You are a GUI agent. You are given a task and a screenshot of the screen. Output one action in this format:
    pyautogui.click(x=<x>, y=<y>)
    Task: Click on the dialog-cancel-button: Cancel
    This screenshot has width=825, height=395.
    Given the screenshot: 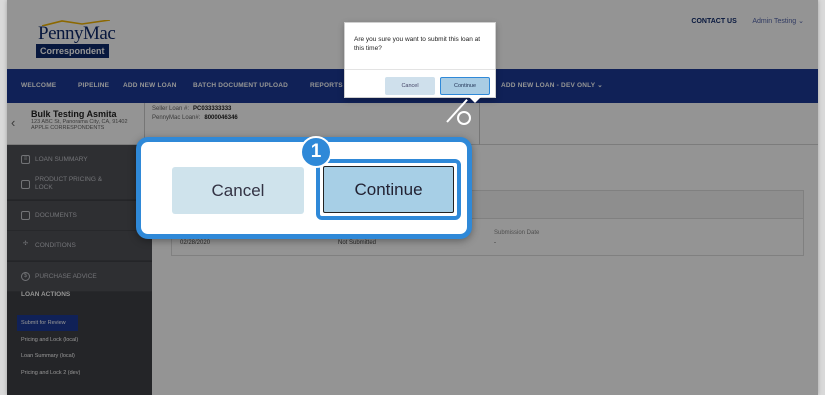 What is the action you would take?
    pyautogui.click(x=410, y=86)
    